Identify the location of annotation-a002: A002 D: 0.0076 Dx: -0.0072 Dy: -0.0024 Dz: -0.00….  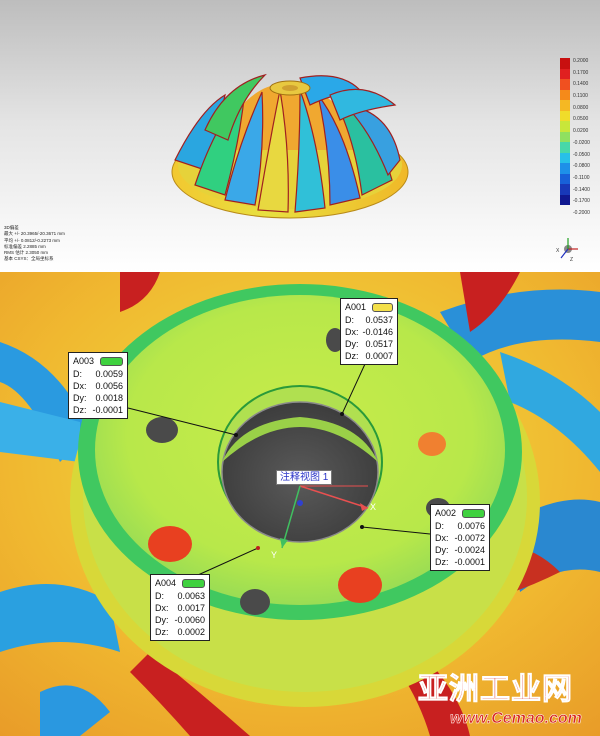
(460, 537).